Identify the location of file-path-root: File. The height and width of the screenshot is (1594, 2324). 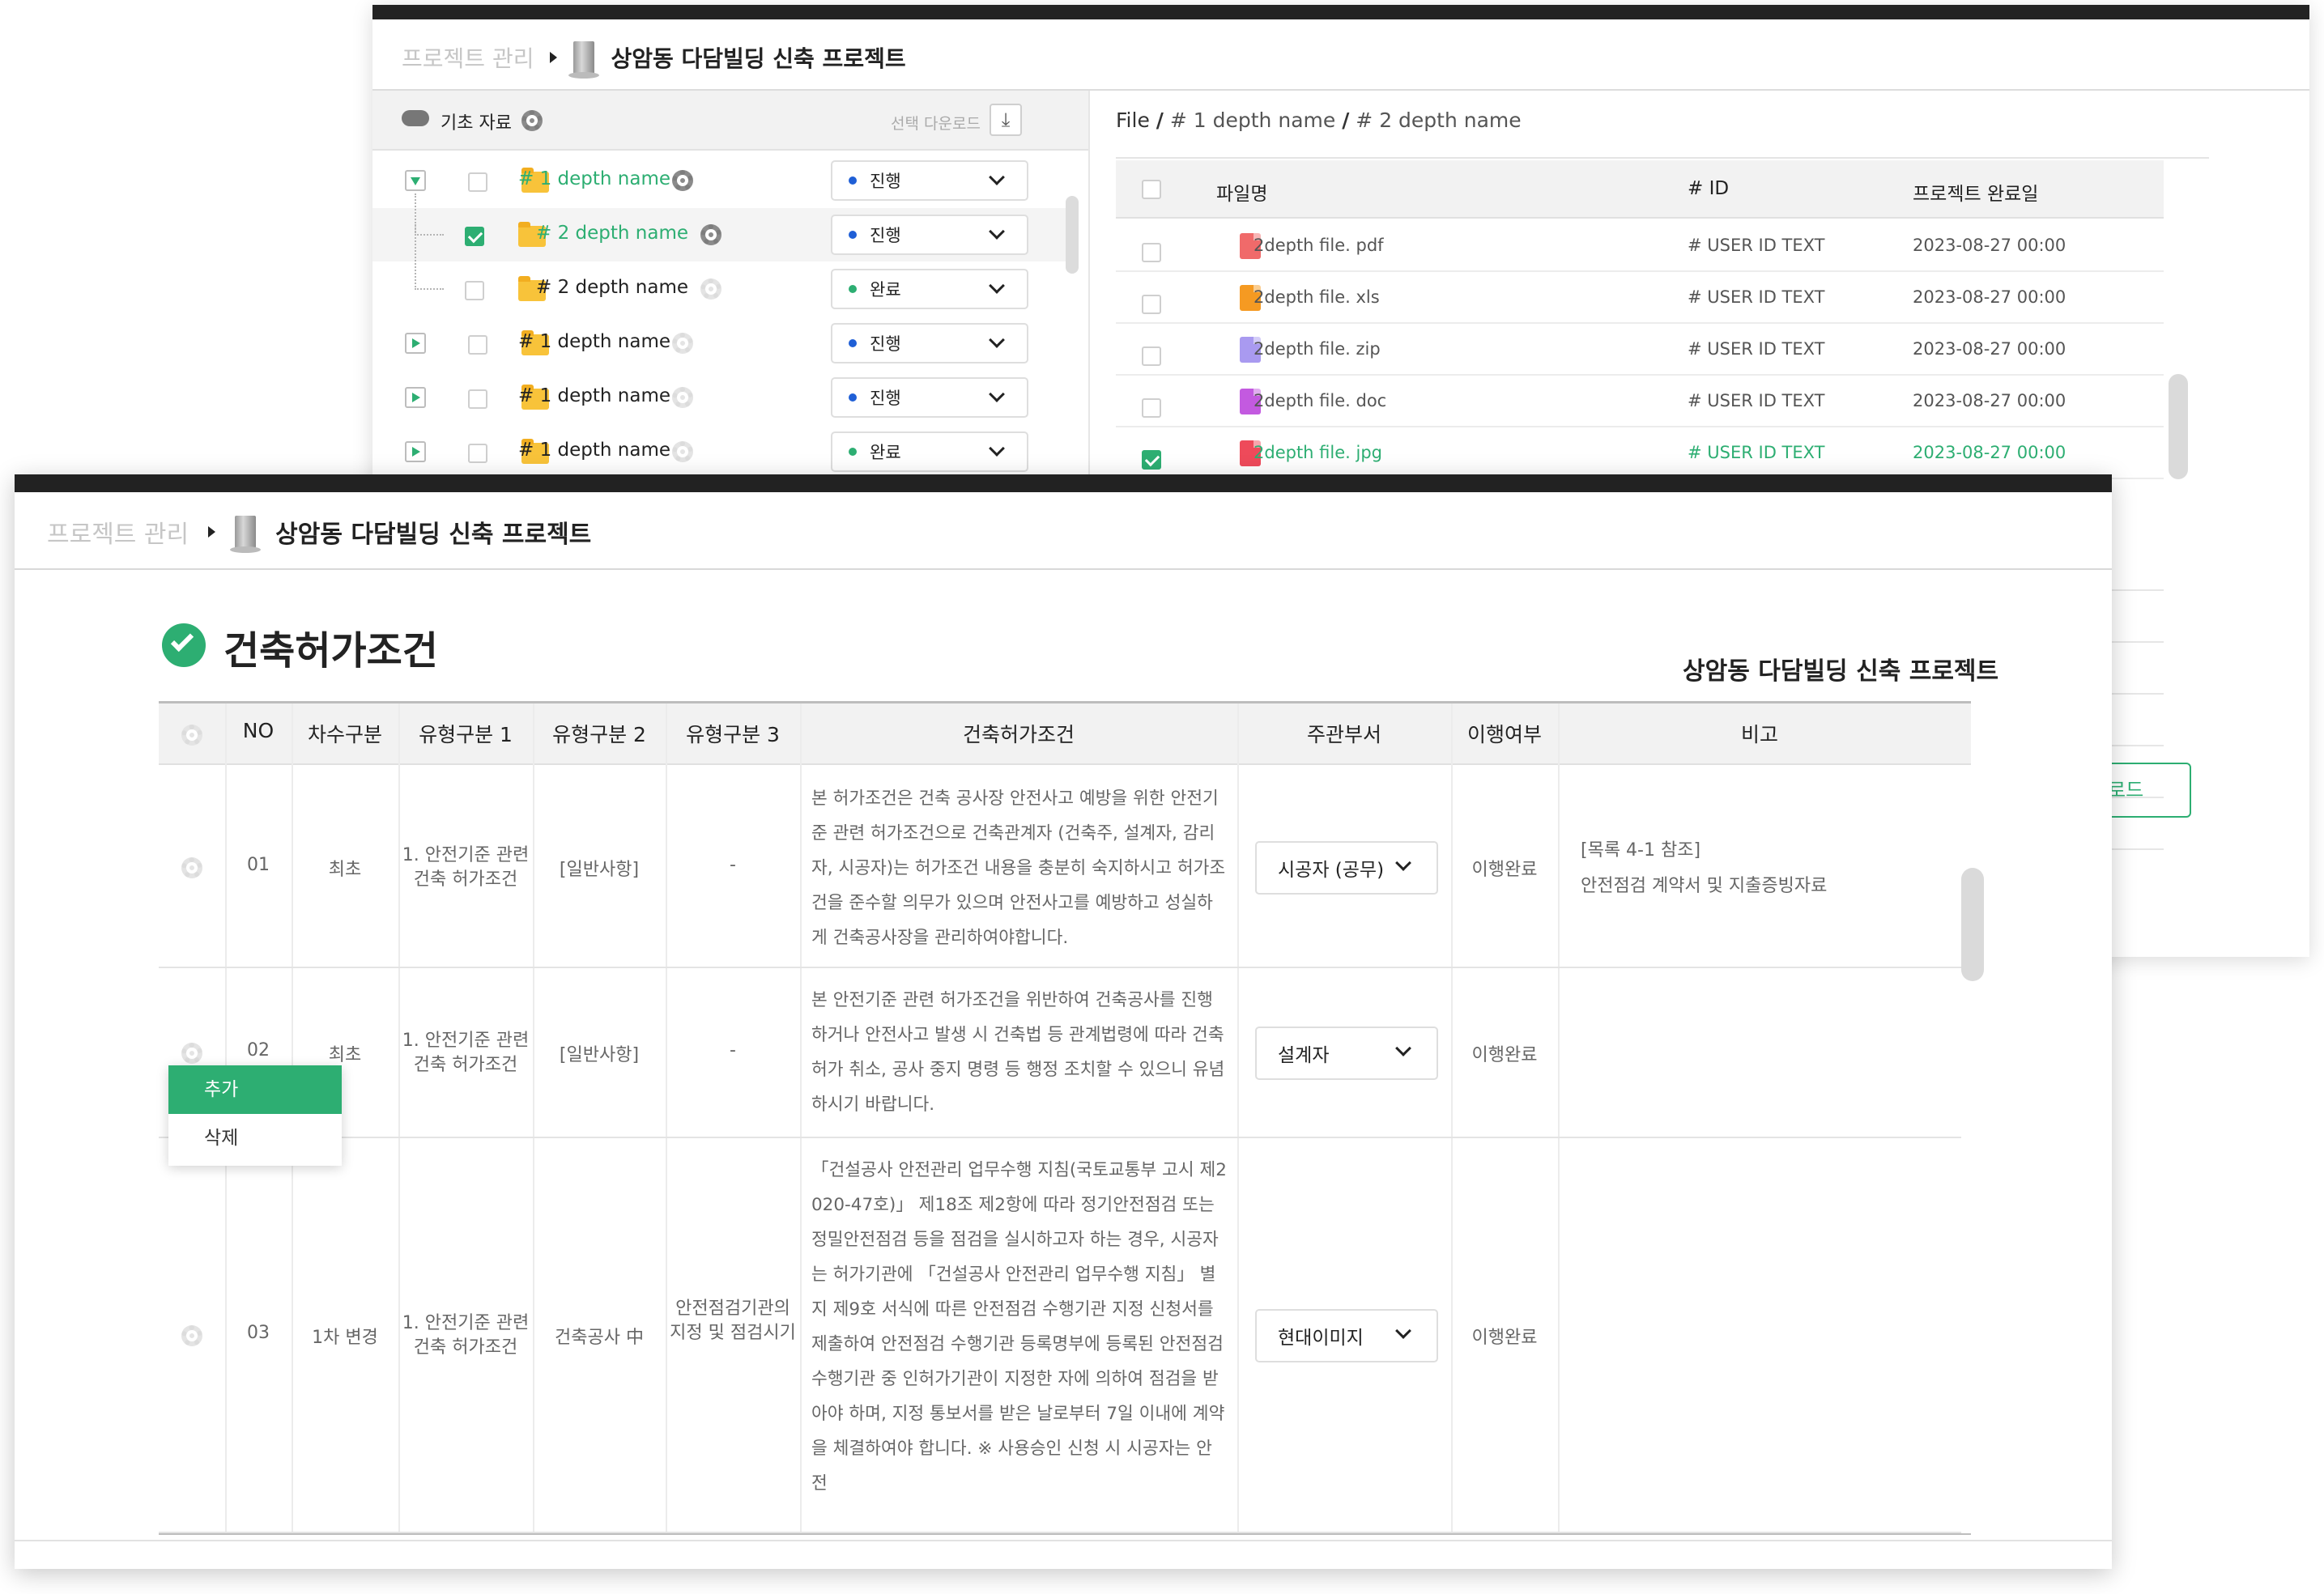
(1133, 120).